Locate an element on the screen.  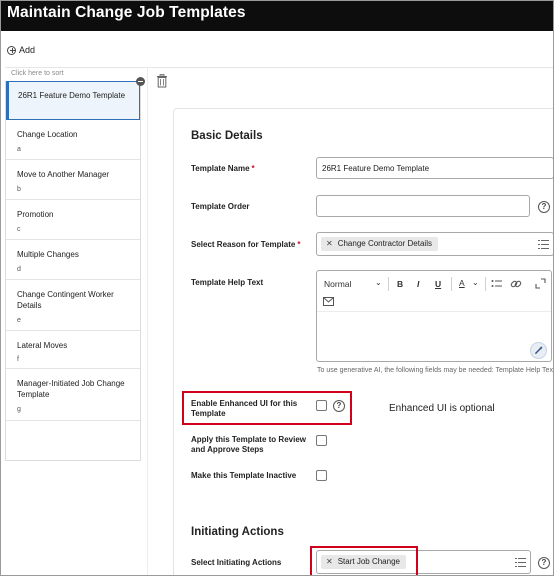
bold-button: B is located at coordinates (400, 284).